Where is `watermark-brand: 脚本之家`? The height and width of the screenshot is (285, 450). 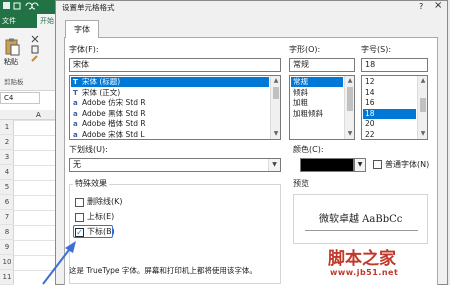 watermark-brand: 脚本之家 is located at coordinates (362, 259).